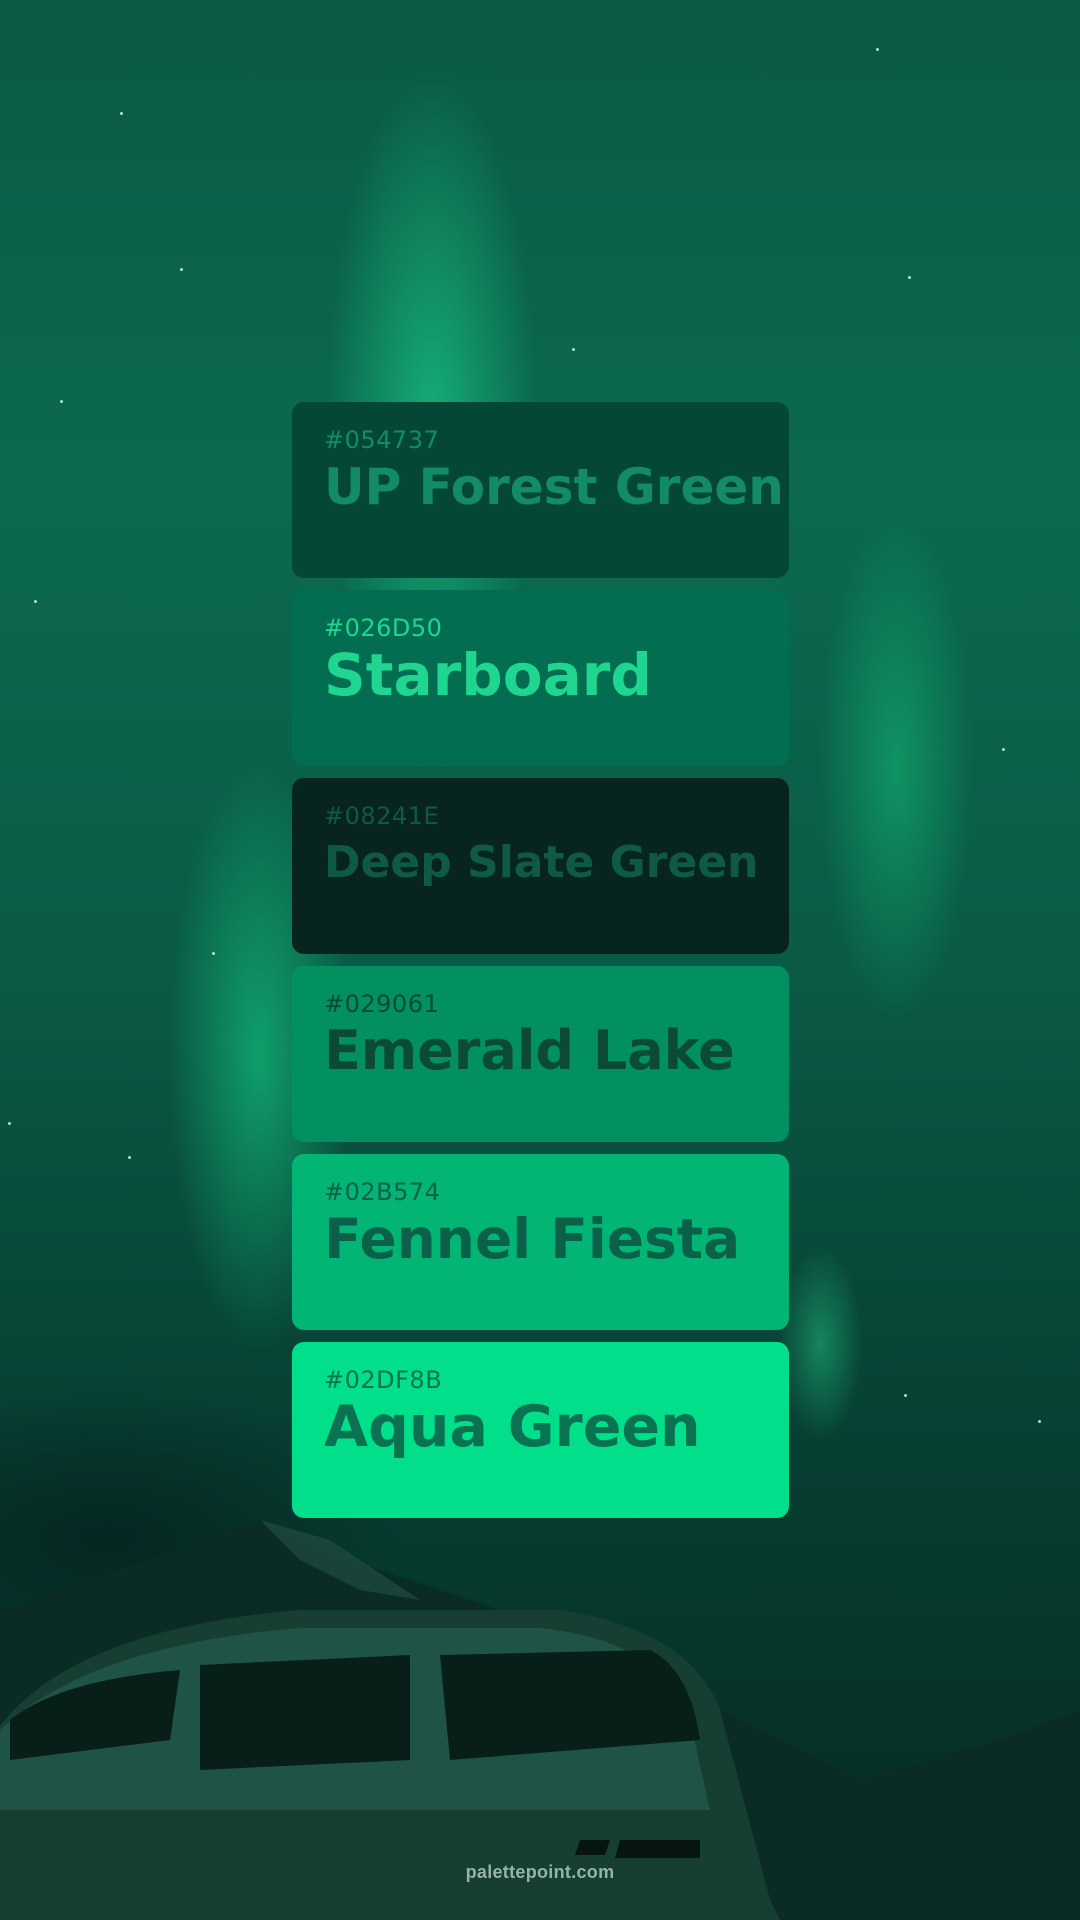  What do you see at coordinates (512, 1427) in the screenshot?
I see `color-name: Aqua Green` at bounding box center [512, 1427].